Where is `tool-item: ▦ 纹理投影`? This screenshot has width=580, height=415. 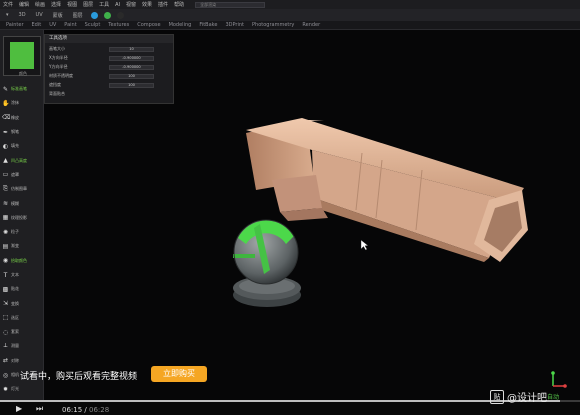
tool-item: ▦ 纹理投影 is located at coordinates (22, 218).